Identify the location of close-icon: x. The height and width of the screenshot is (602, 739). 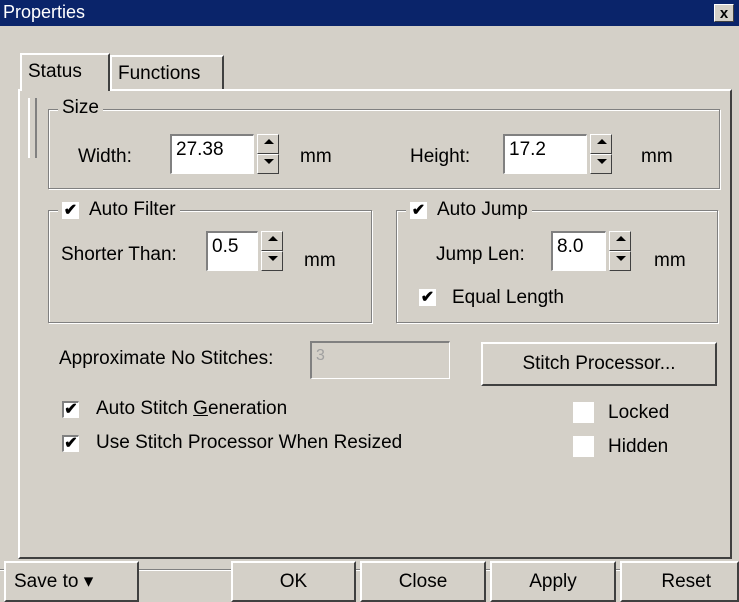
(724, 13).